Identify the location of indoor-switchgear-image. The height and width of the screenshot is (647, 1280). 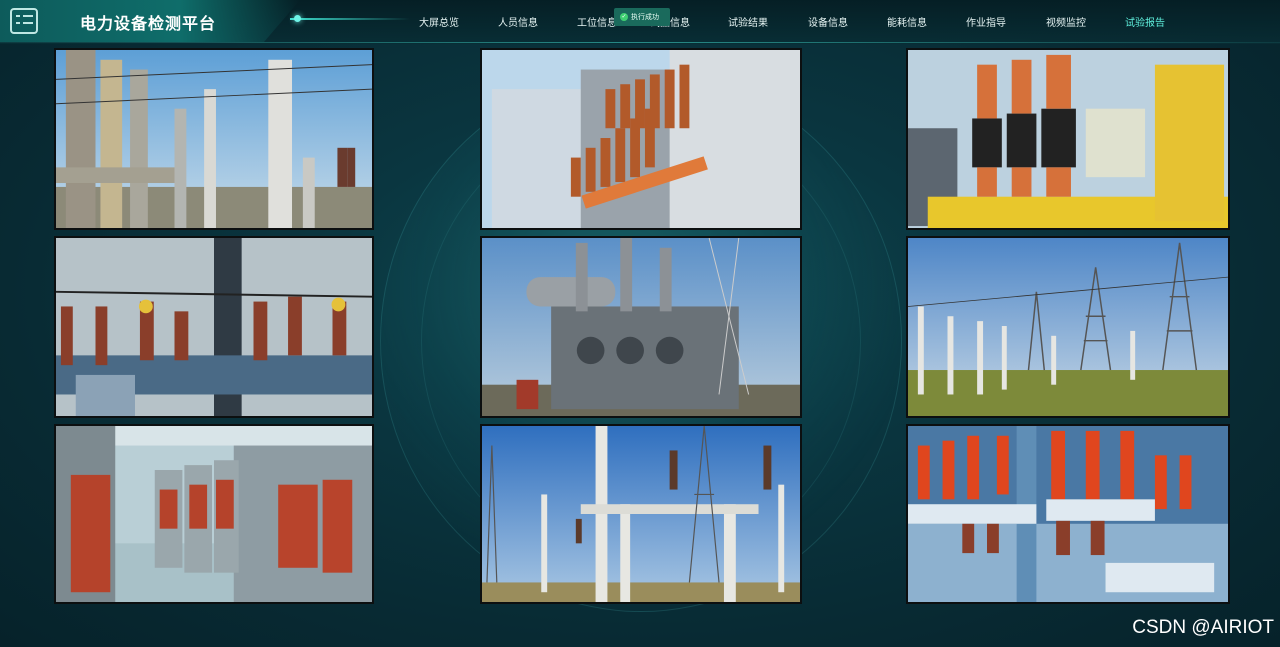
(214, 514).